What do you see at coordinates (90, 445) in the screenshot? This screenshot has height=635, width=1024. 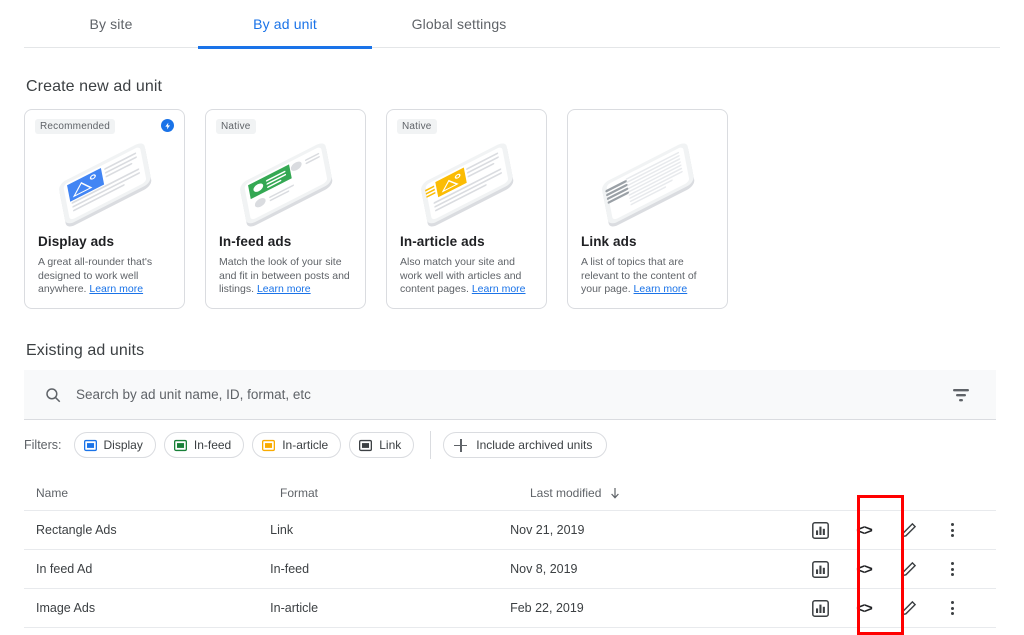 I see `display-format-icon` at bounding box center [90, 445].